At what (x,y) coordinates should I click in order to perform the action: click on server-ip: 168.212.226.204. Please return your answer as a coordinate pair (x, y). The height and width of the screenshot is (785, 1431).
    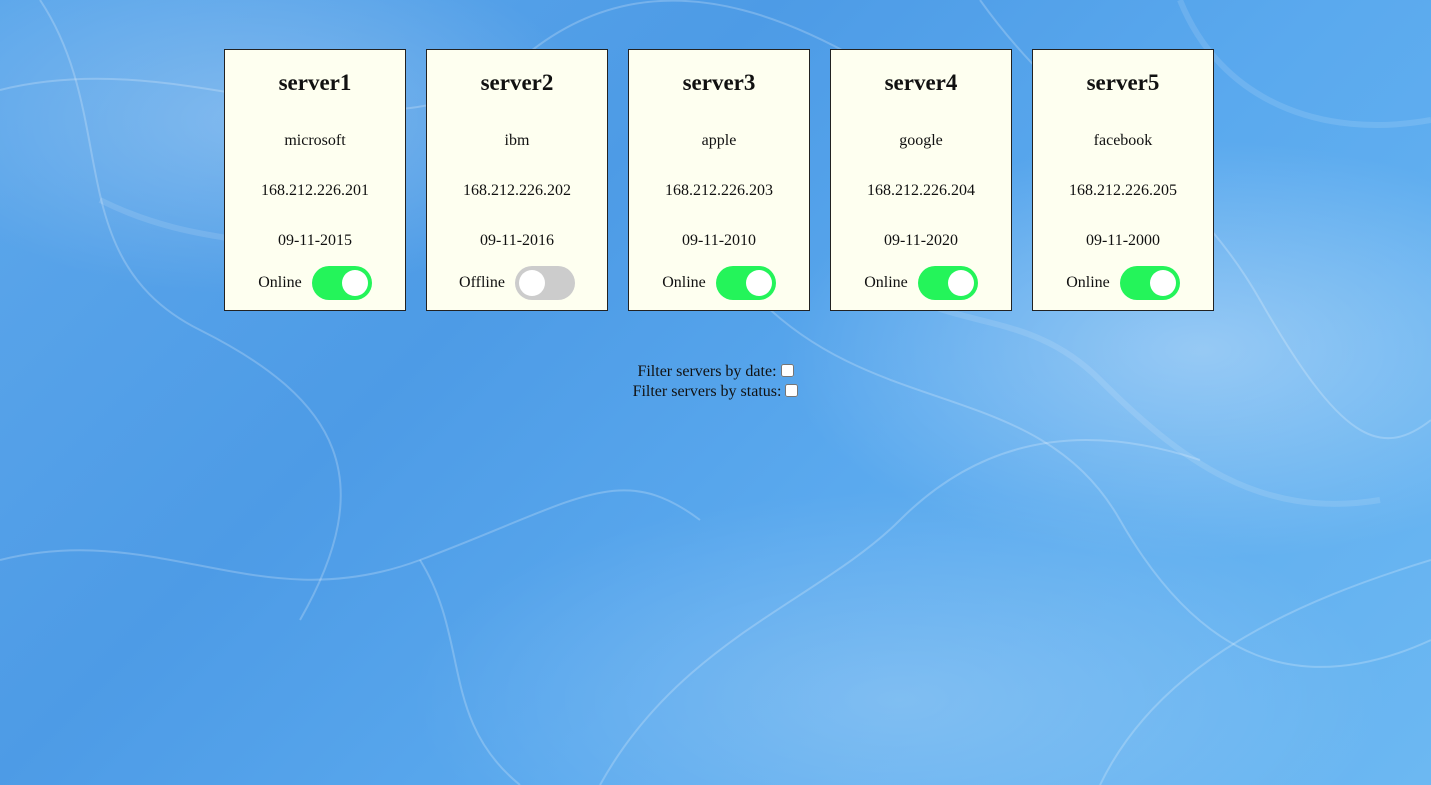
    Looking at the image, I should click on (921, 190).